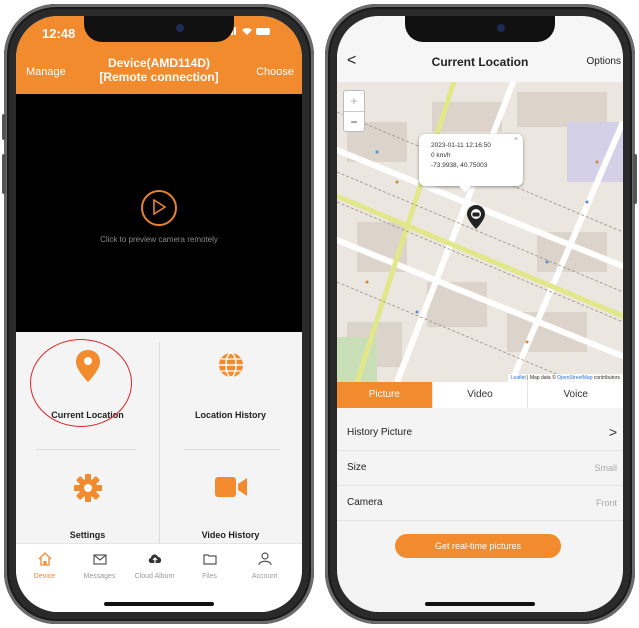  Describe the element at coordinates (541, 378) in the screenshot. I see `attribution-text: | Map data ©` at that location.